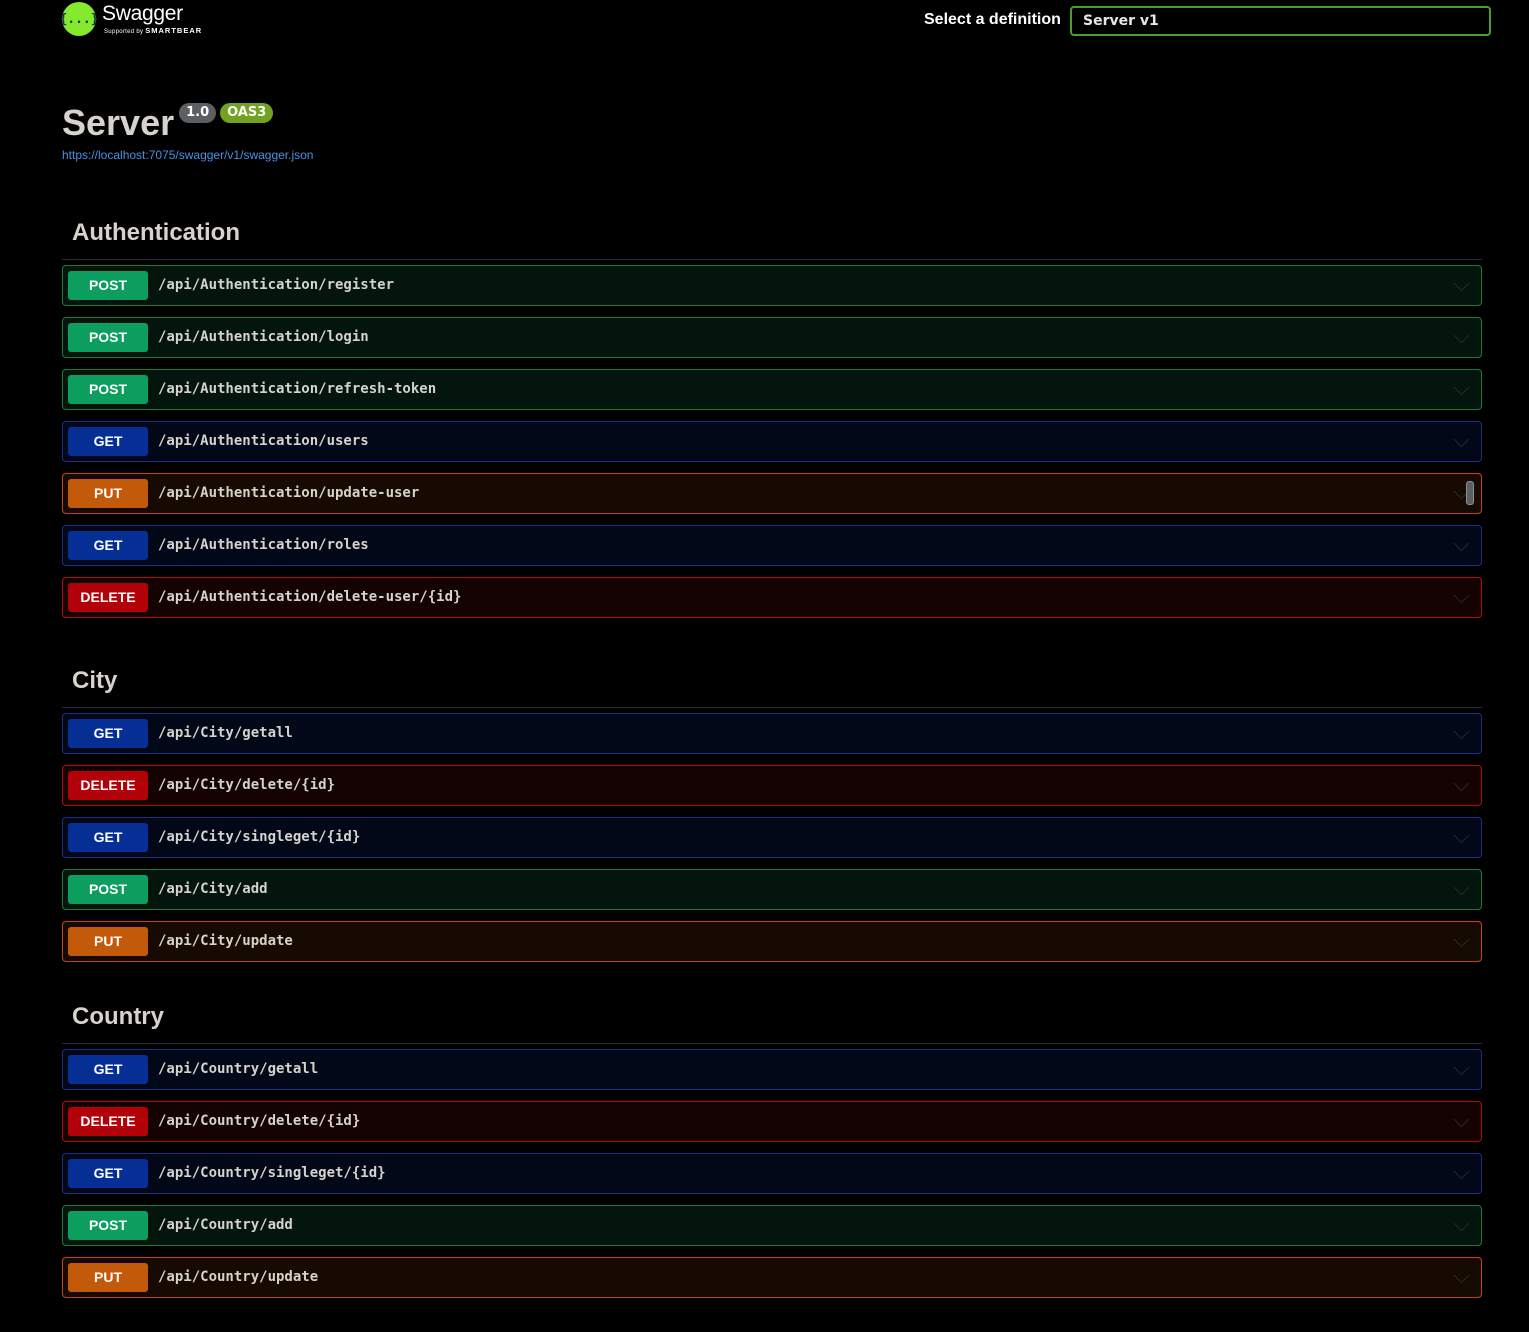 The width and height of the screenshot is (1529, 1332). I want to click on operation-row: GET/api/Authentication/users, so click(772, 441).